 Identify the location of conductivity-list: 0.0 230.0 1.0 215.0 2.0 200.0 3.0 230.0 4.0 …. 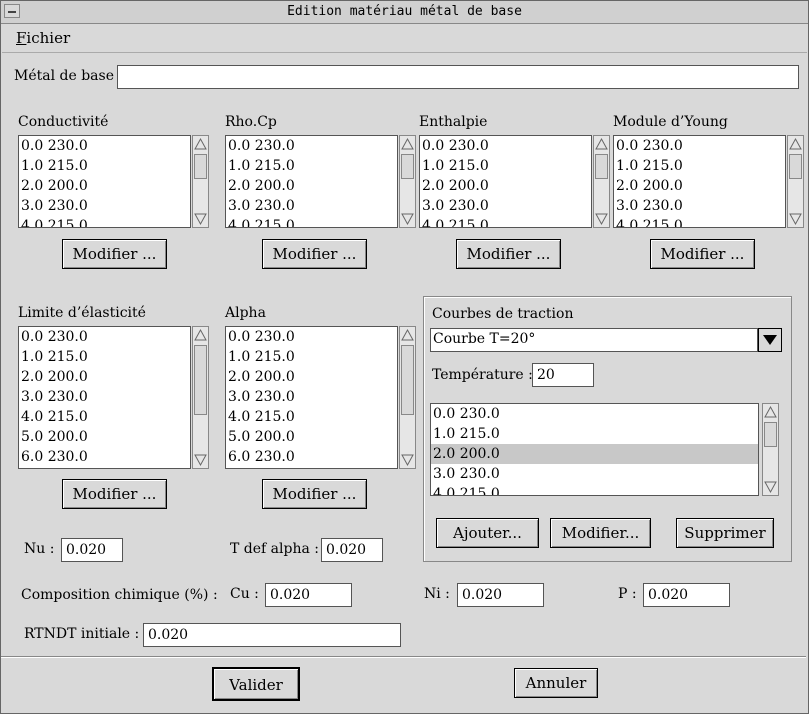
(104, 181).